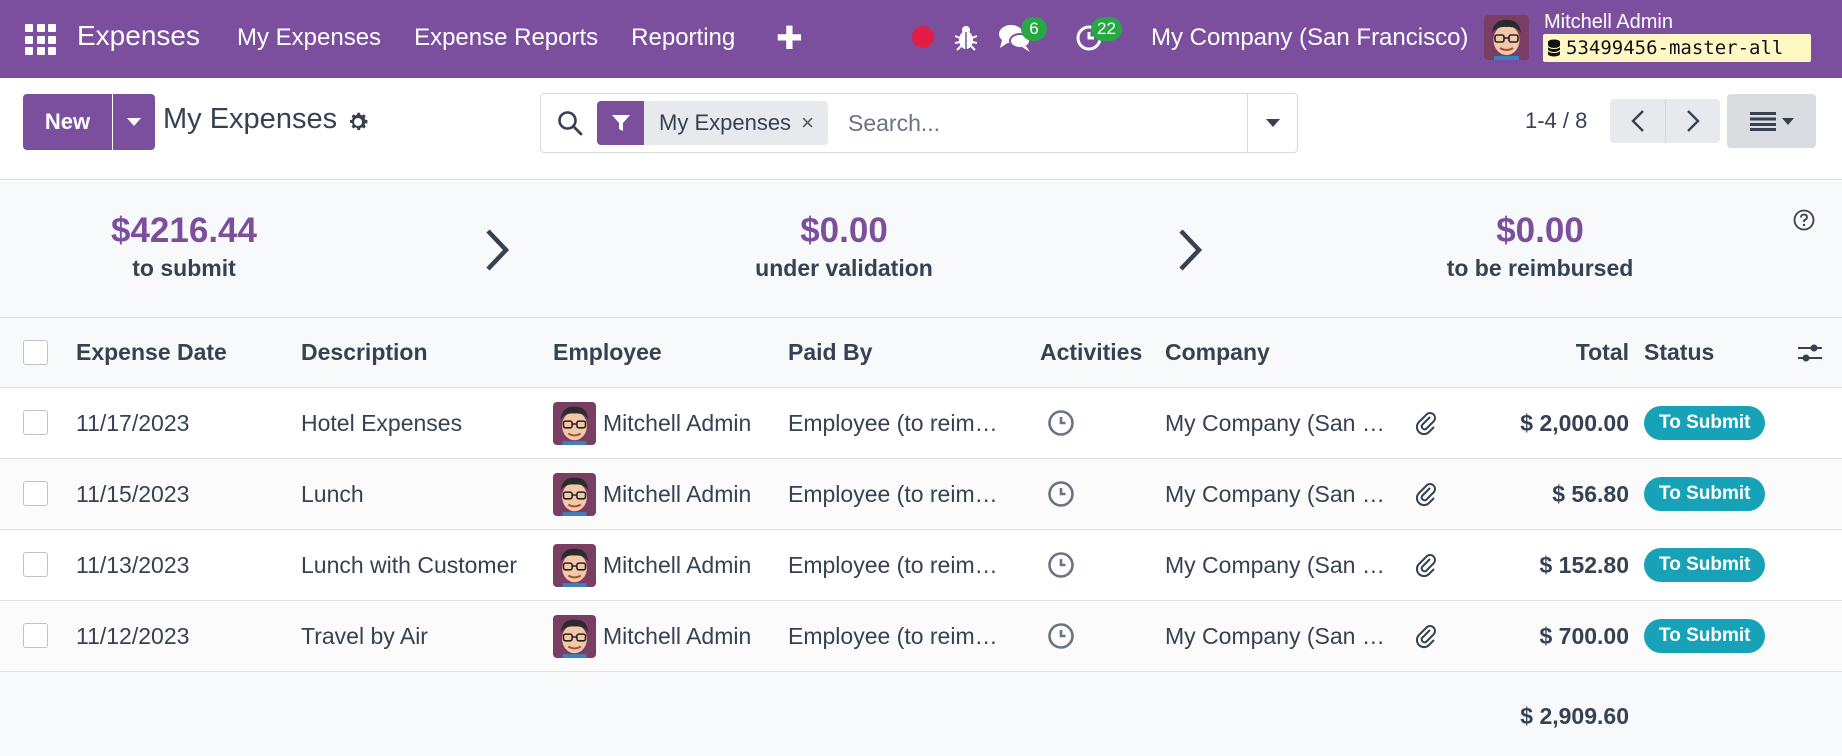 The image size is (1842, 756). I want to click on pager-previous-button, so click(1637, 121).